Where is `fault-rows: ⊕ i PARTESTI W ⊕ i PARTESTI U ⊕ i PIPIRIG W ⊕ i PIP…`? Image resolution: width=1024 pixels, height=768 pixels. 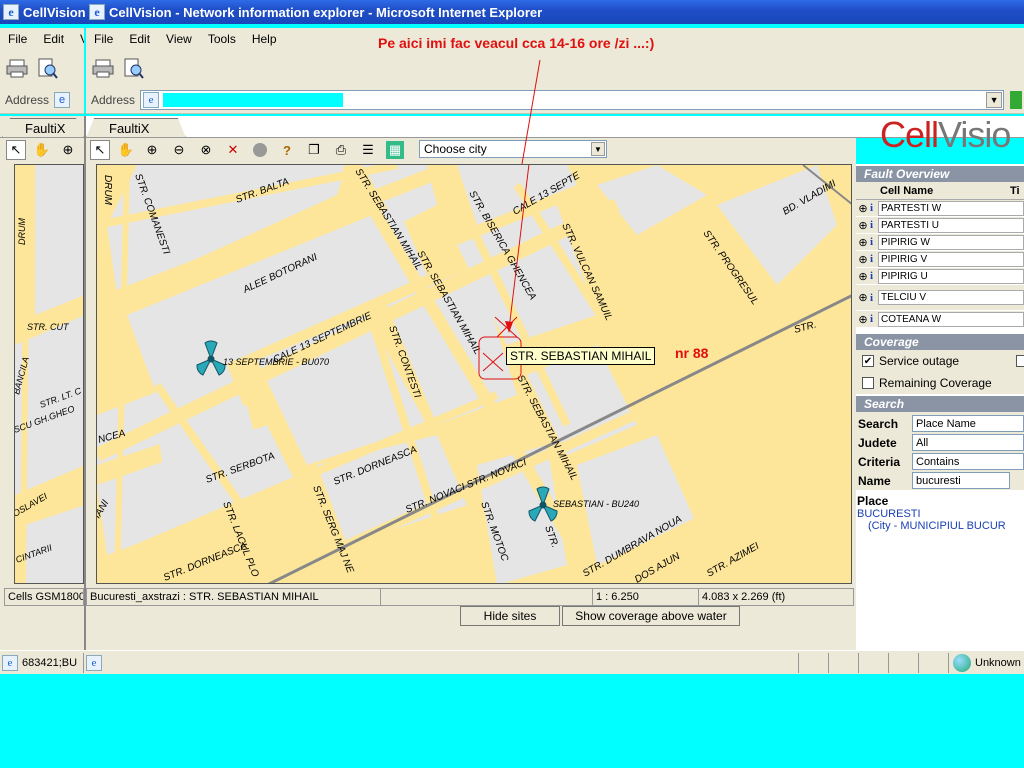 fault-rows: ⊕ i PARTESTI W ⊕ i PARTESTI U ⊕ i PIPIRIG W ⊕ i PIP… is located at coordinates (940, 264).